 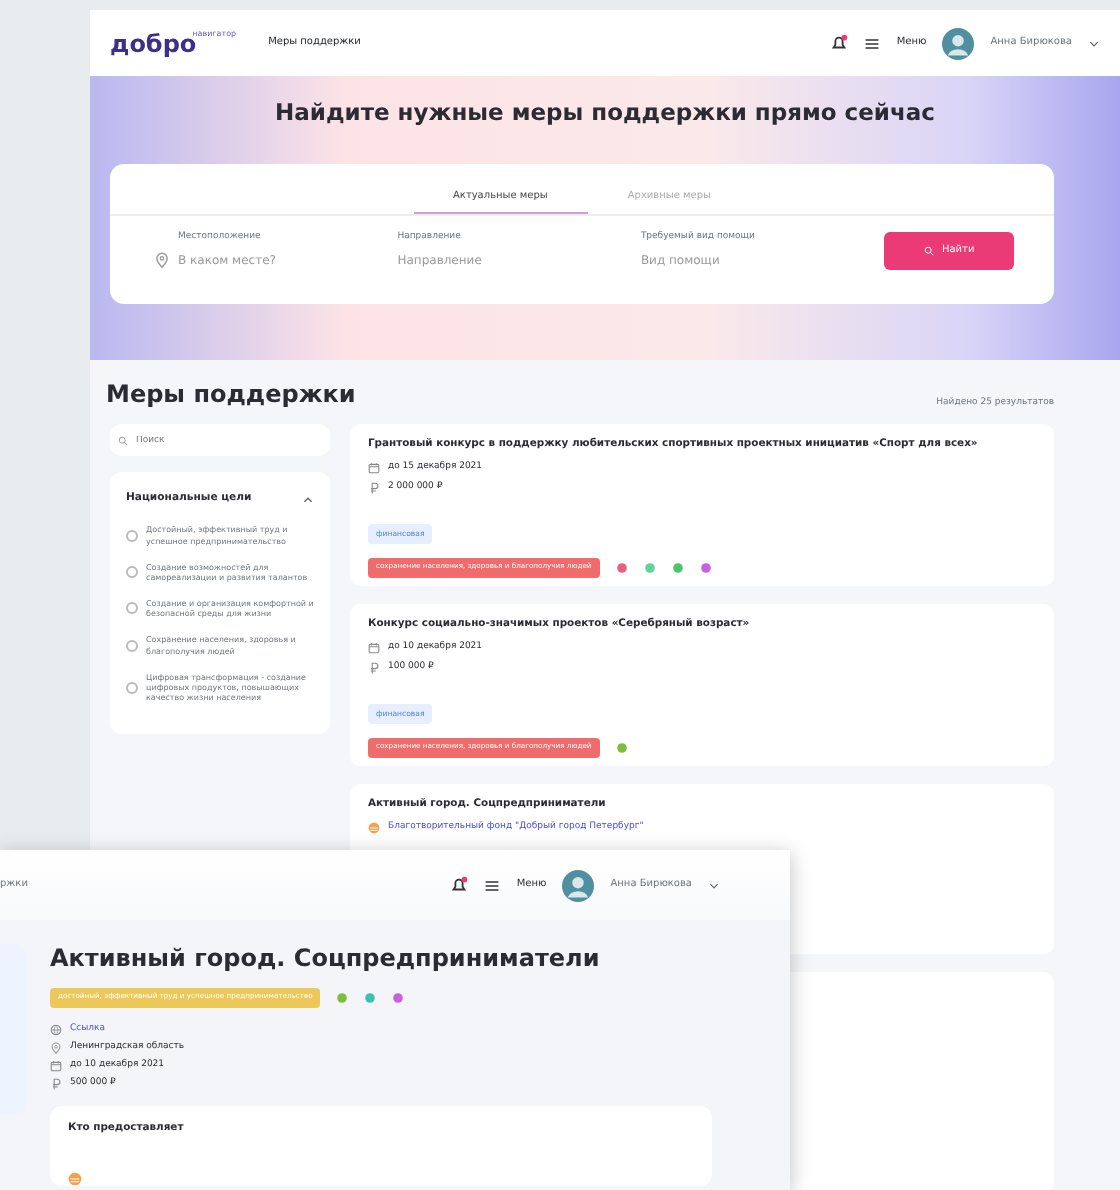 What do you see at coordinates (308, 500) in the screenshot?
I see `caret-up-icon` at bounding box center [308, 500].